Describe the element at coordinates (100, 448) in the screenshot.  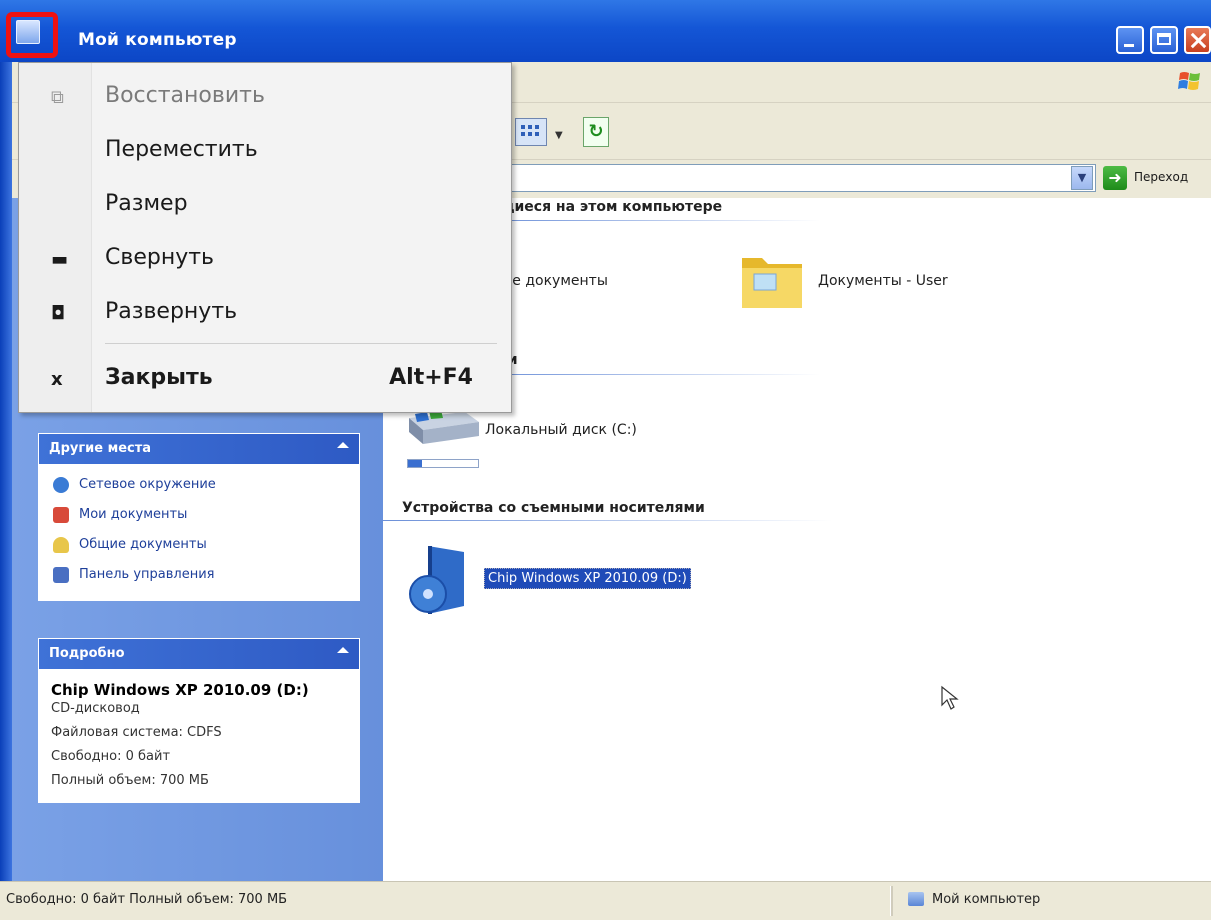
I see `other-places-title: Другие места` at that location.